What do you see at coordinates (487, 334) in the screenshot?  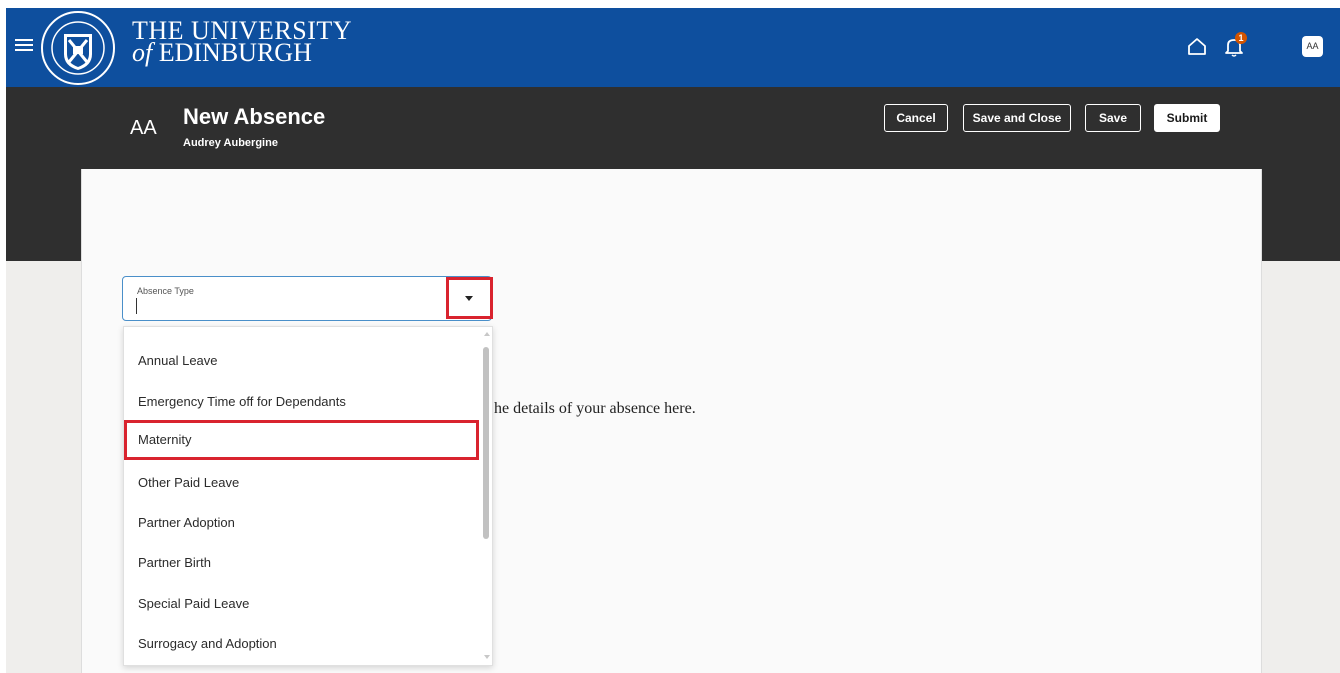 I see `scroll-up-icon` at bounding box center [487, 334].